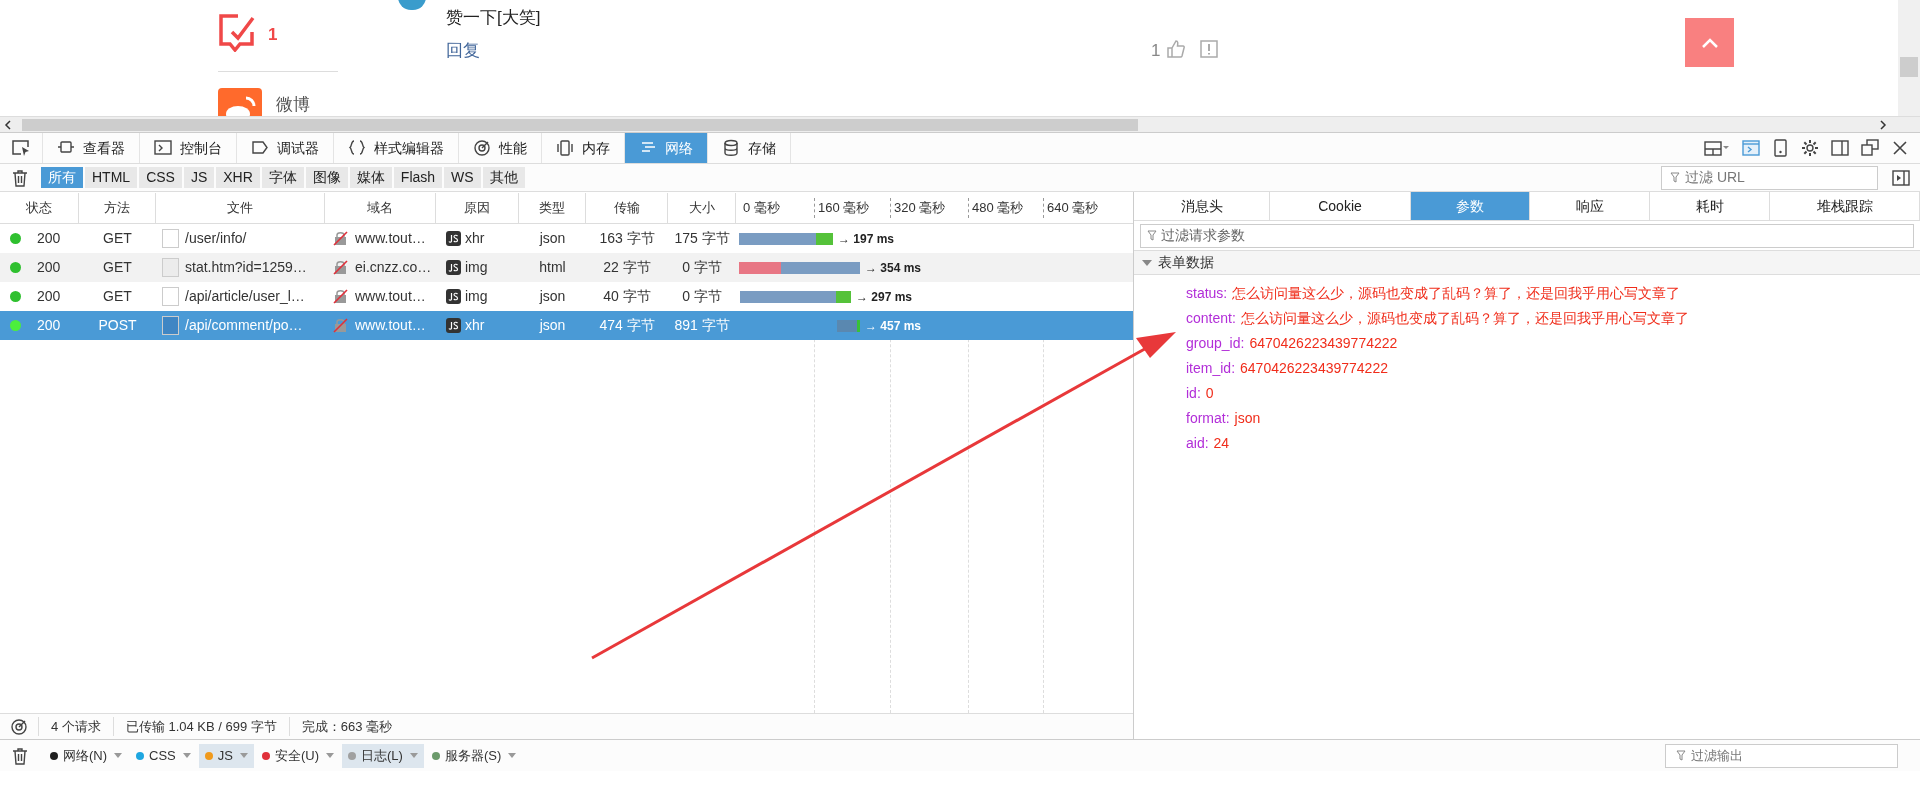 The image size is (1920, 803). Describe the element at coordinates (21, 148) in the screenshot. I see `element-picker-icon` at that location.